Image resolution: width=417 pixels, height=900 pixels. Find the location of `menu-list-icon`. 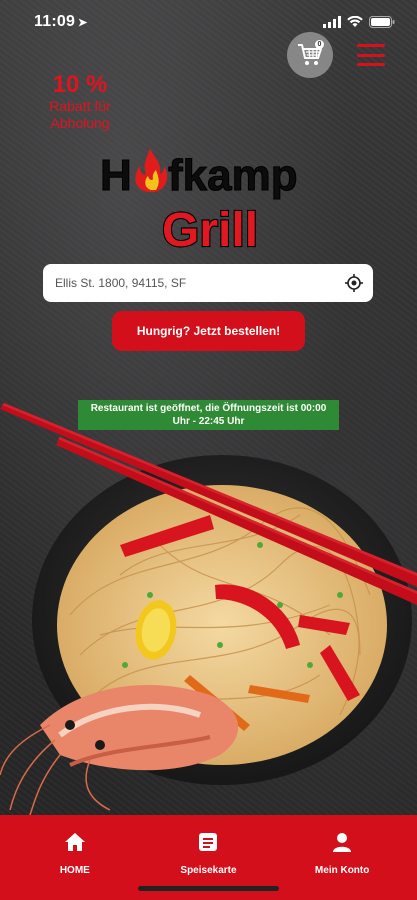

menu-list-icon is located at coordinates (208, 842).